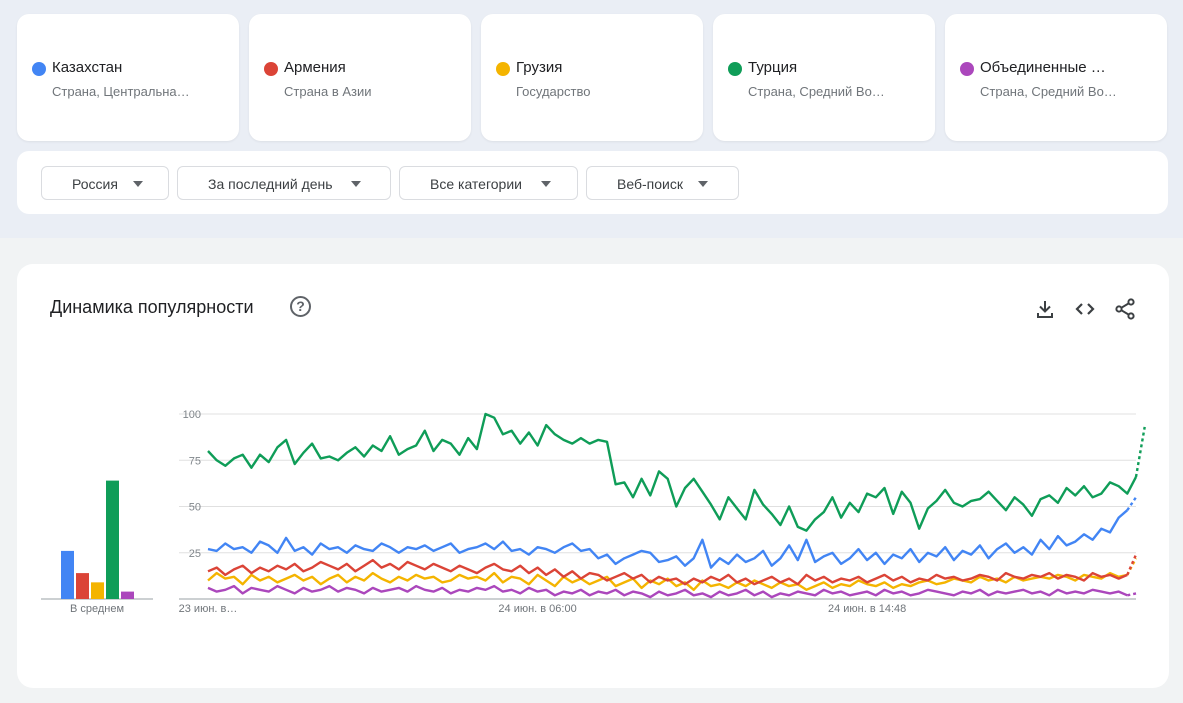  I want to click on term-description: Государство, so click(553, 91).